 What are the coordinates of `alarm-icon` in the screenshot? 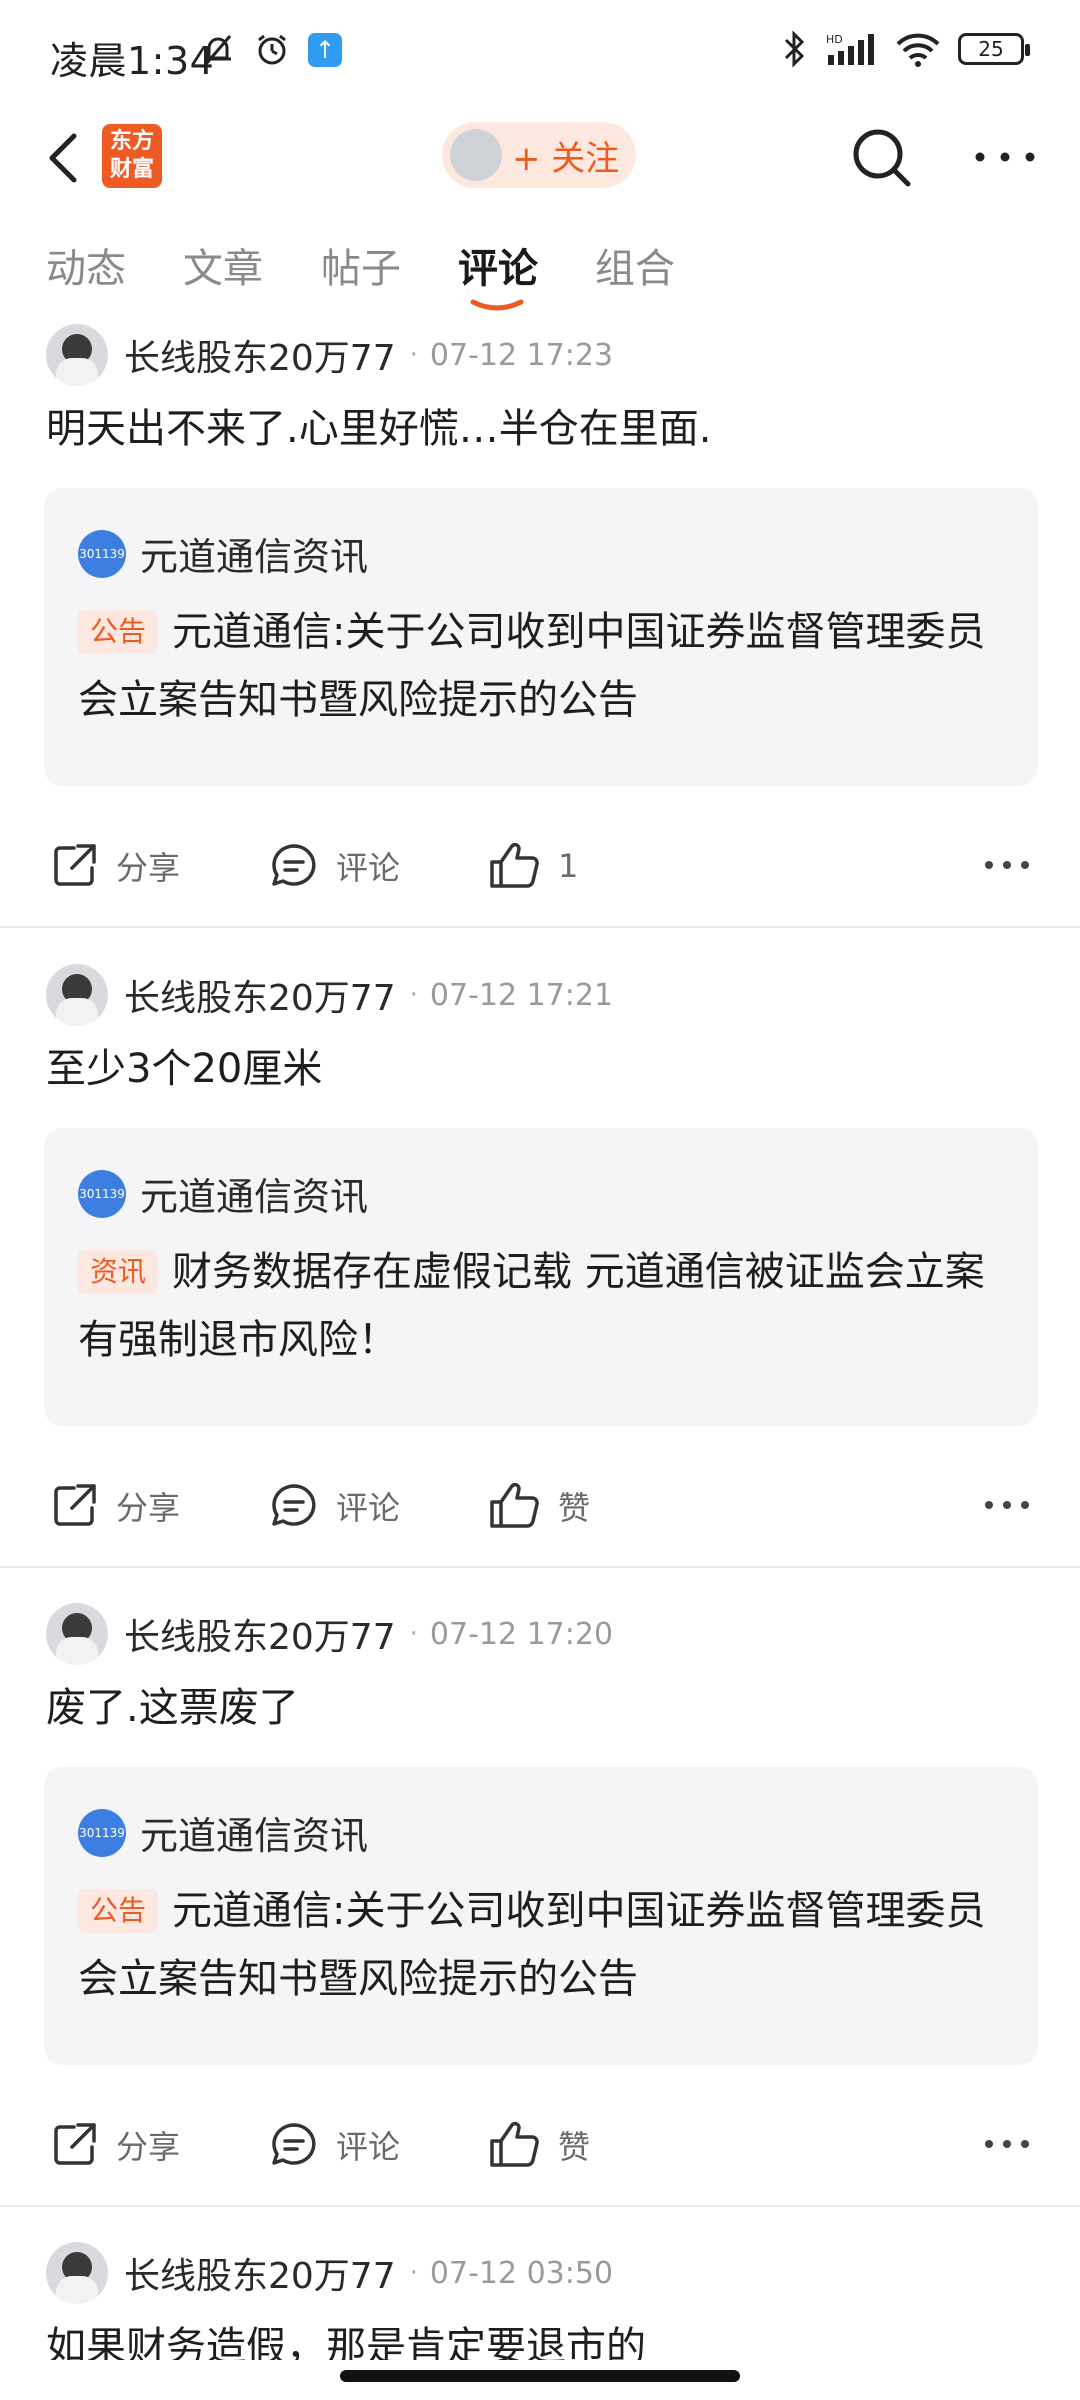 It's located at (272, 49).